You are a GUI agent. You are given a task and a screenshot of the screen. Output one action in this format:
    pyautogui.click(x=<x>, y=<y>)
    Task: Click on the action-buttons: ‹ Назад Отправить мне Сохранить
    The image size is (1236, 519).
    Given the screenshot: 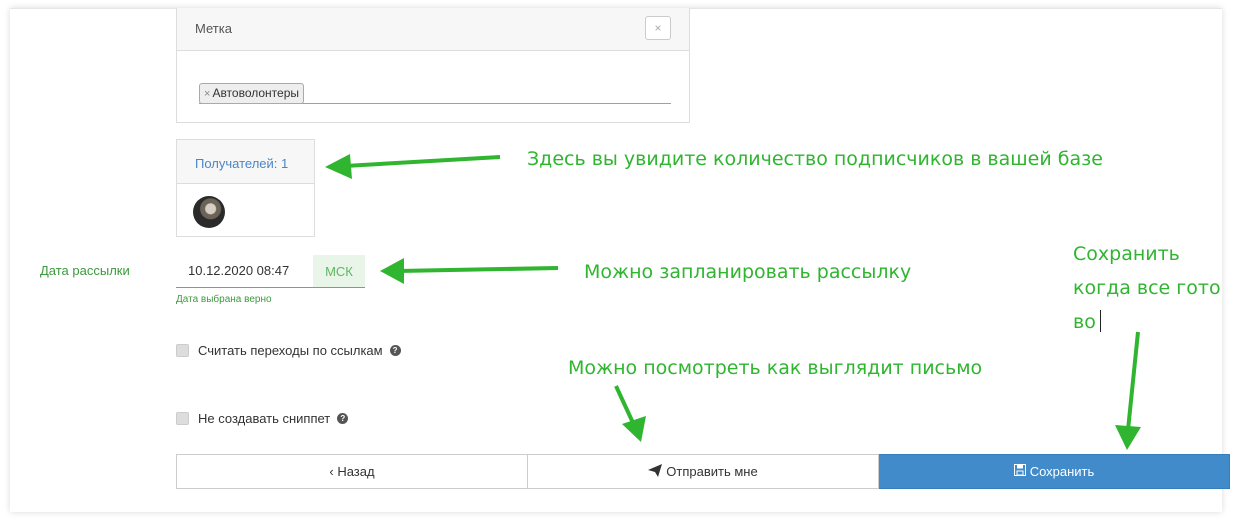 What is the action you would take?
    pyautogui.click(x=703, y=471)
    